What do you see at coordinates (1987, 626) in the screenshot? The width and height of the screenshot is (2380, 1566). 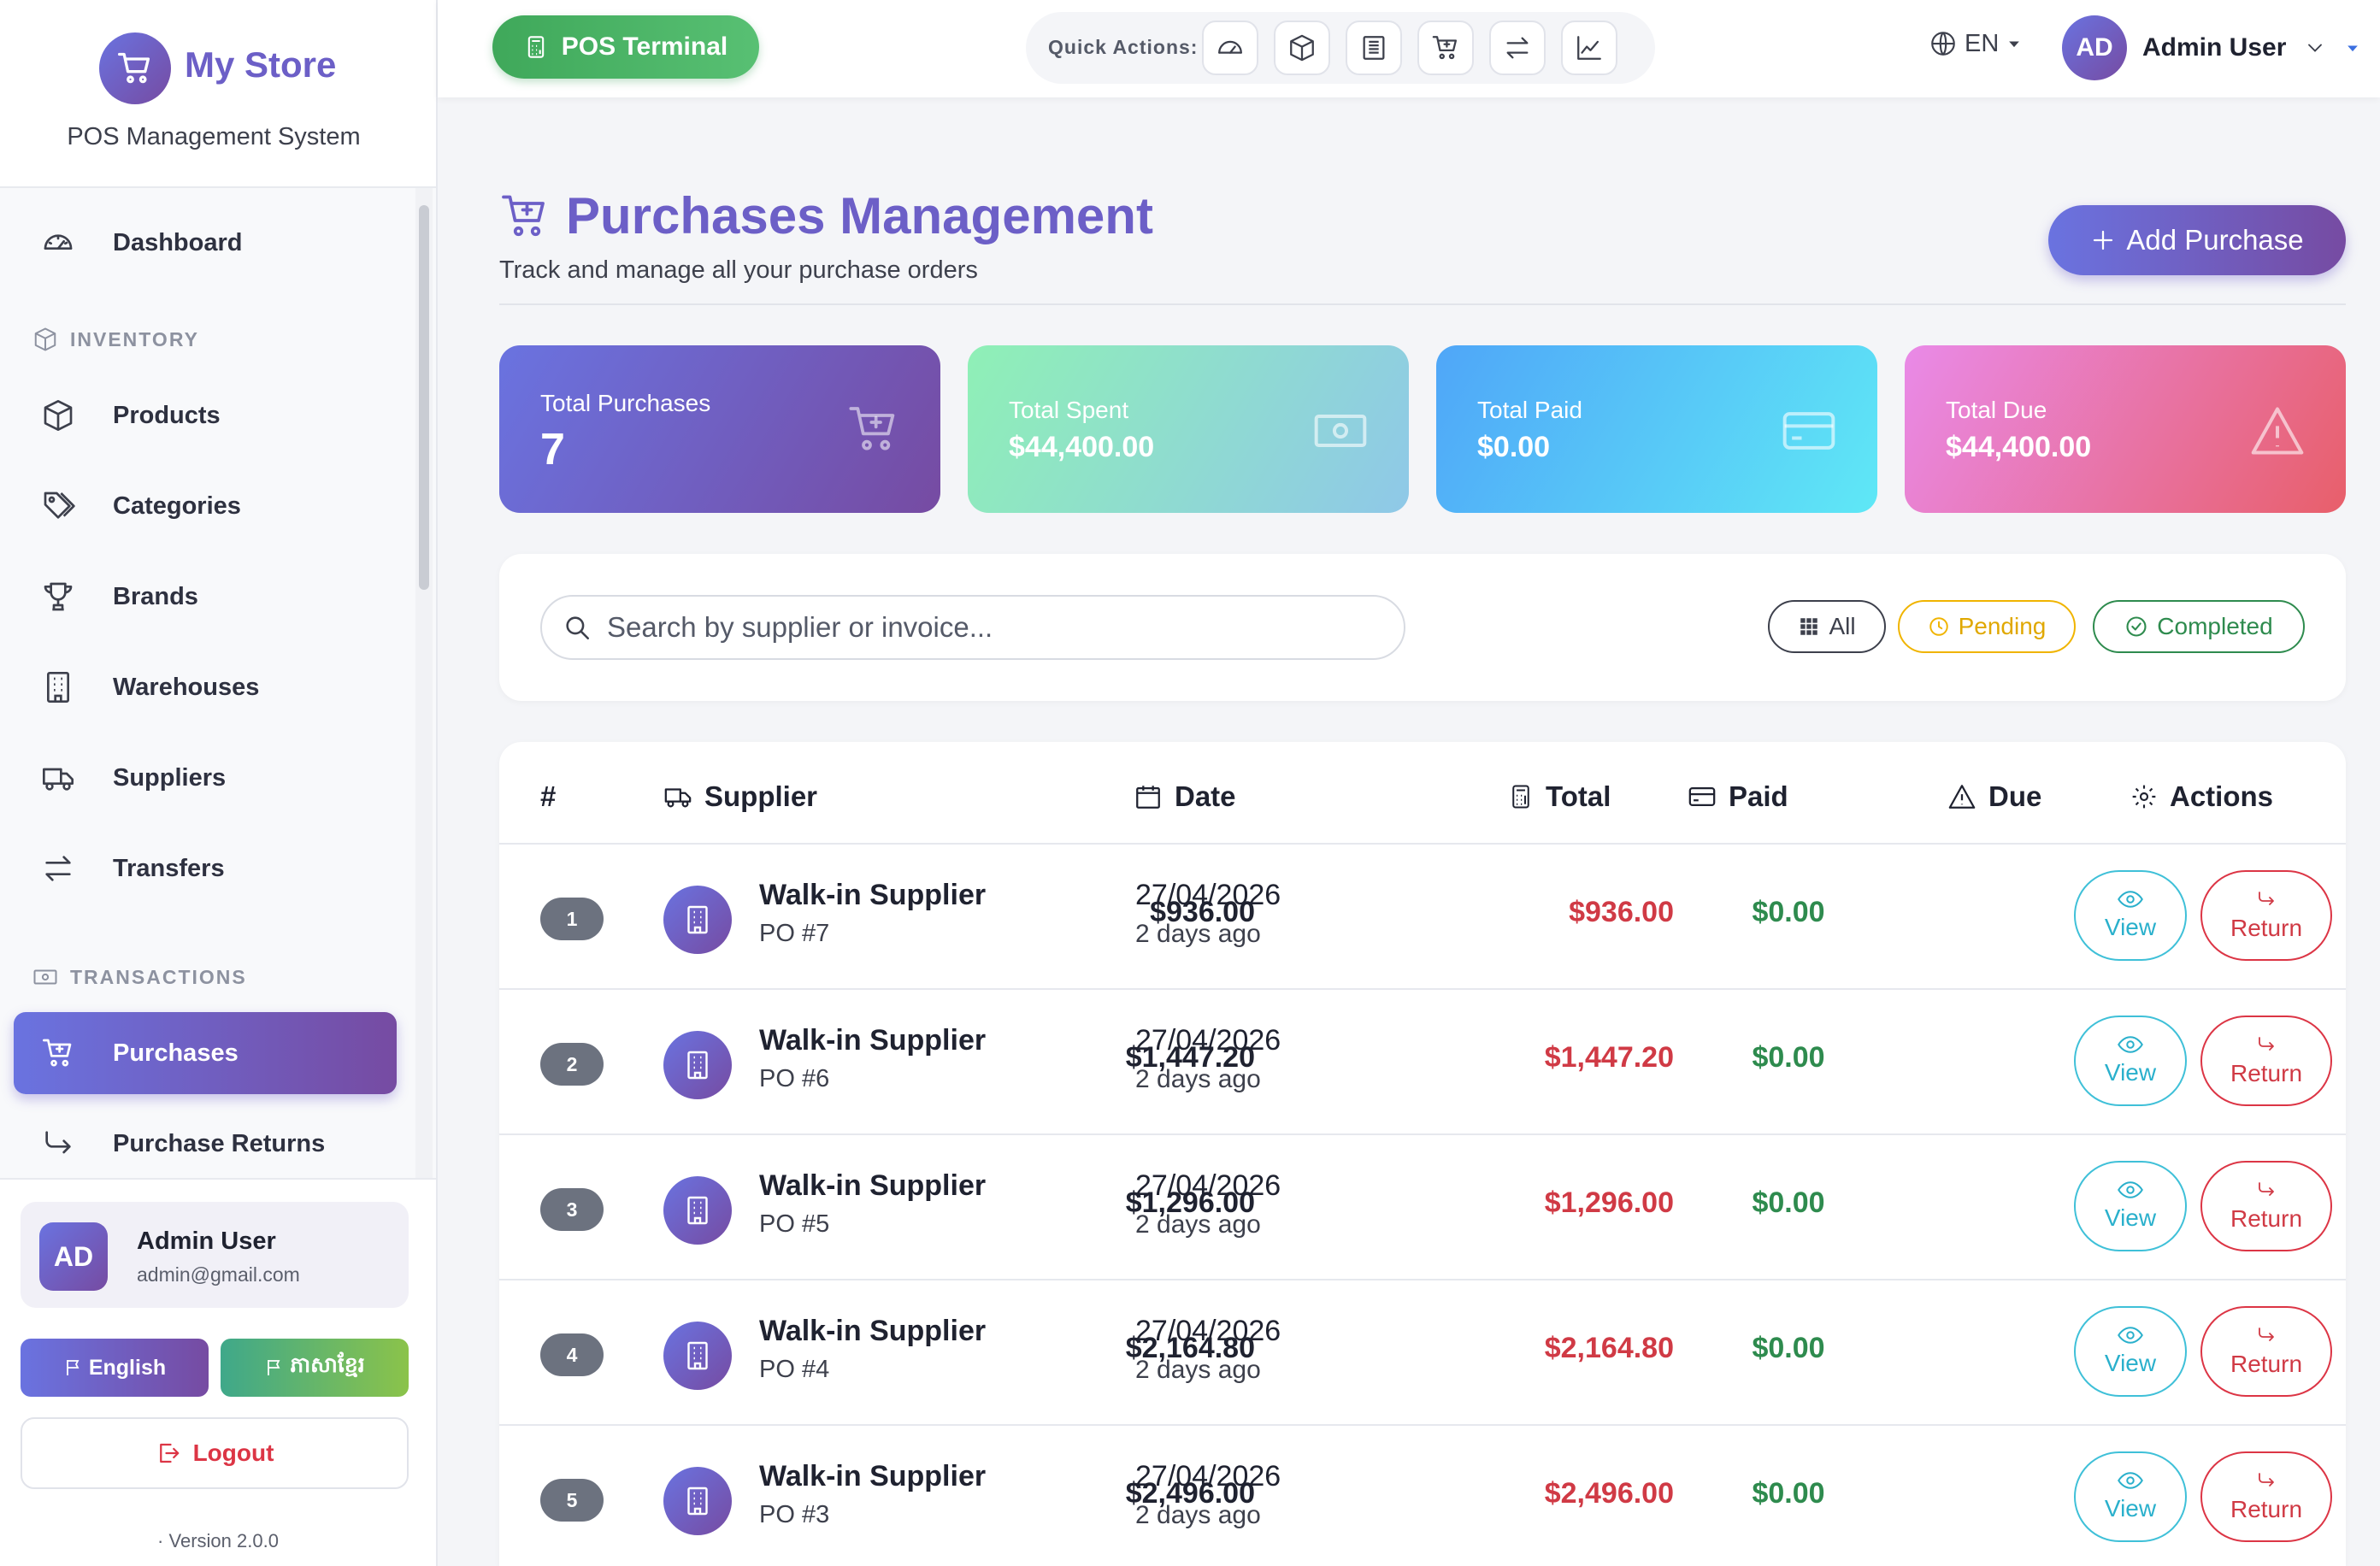 I see `filter-pending-button: Pending` at bounding box center [1987, 626].